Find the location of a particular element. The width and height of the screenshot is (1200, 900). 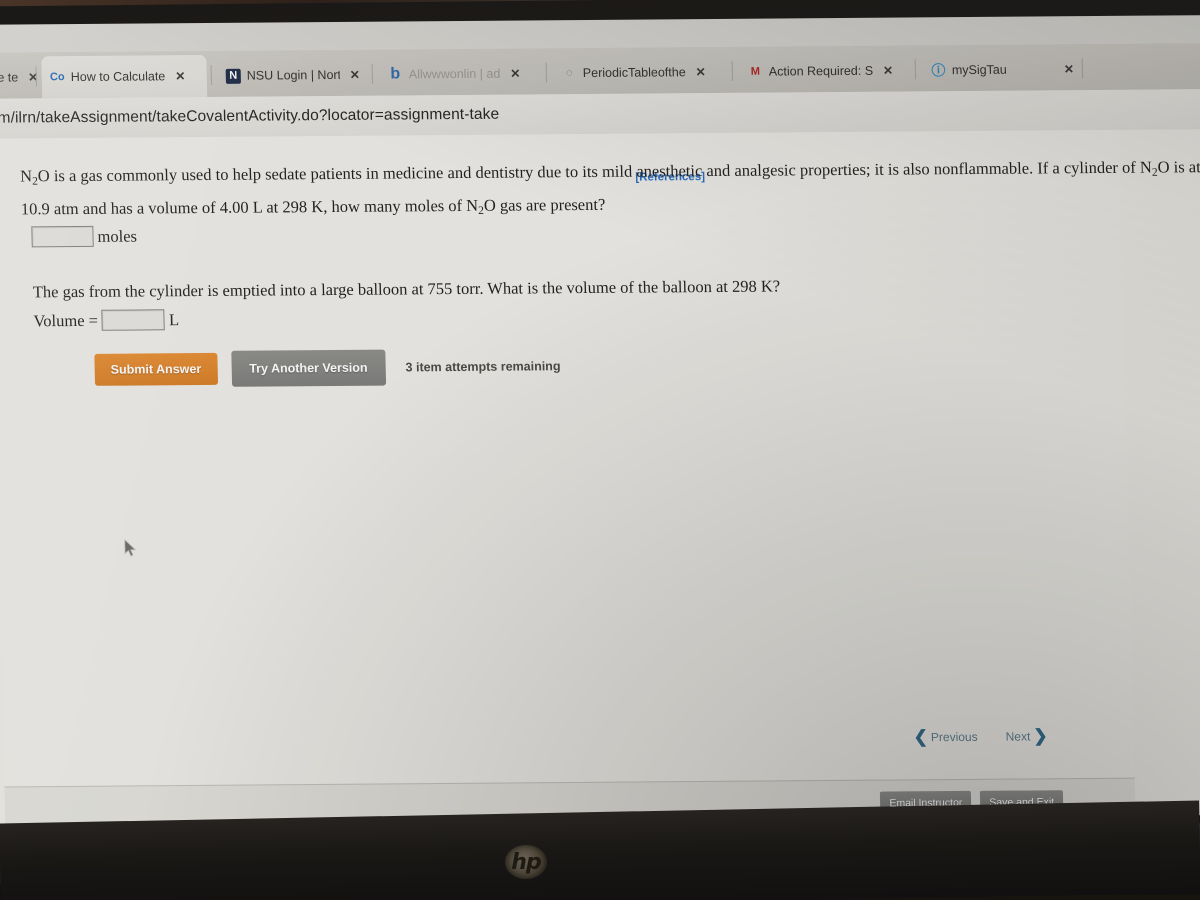

gmail-icon: M is located at coordinates (755, 71).